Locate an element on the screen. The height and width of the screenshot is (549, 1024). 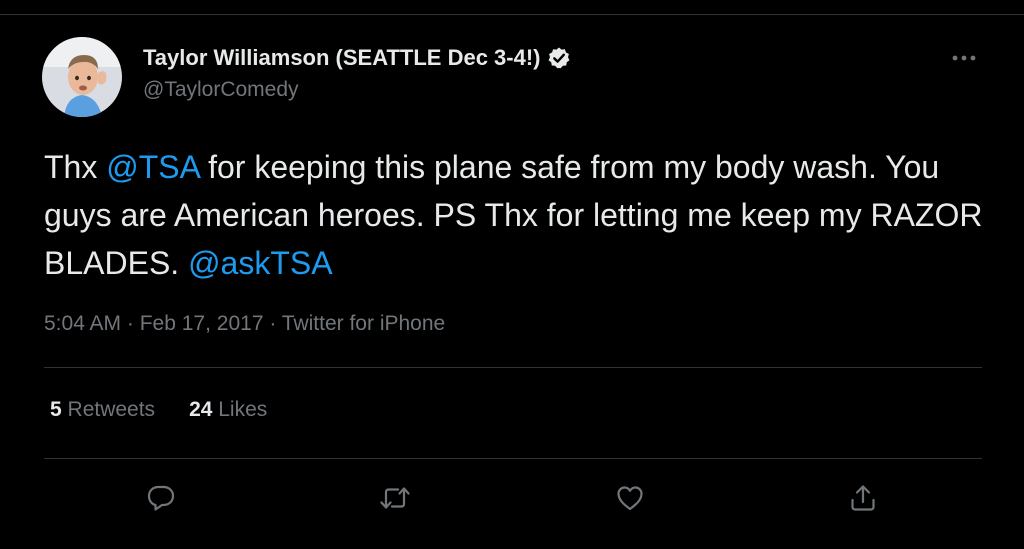
more-options-button is located at coordinates (964, 58).